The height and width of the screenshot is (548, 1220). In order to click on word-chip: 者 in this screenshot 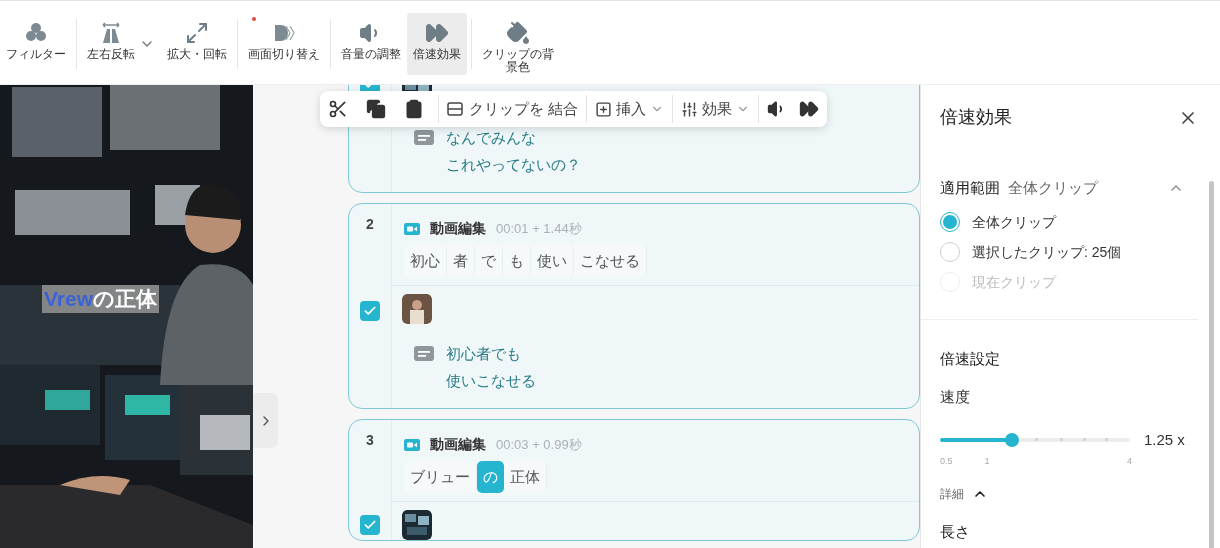, I will do `click(461, 261)`.